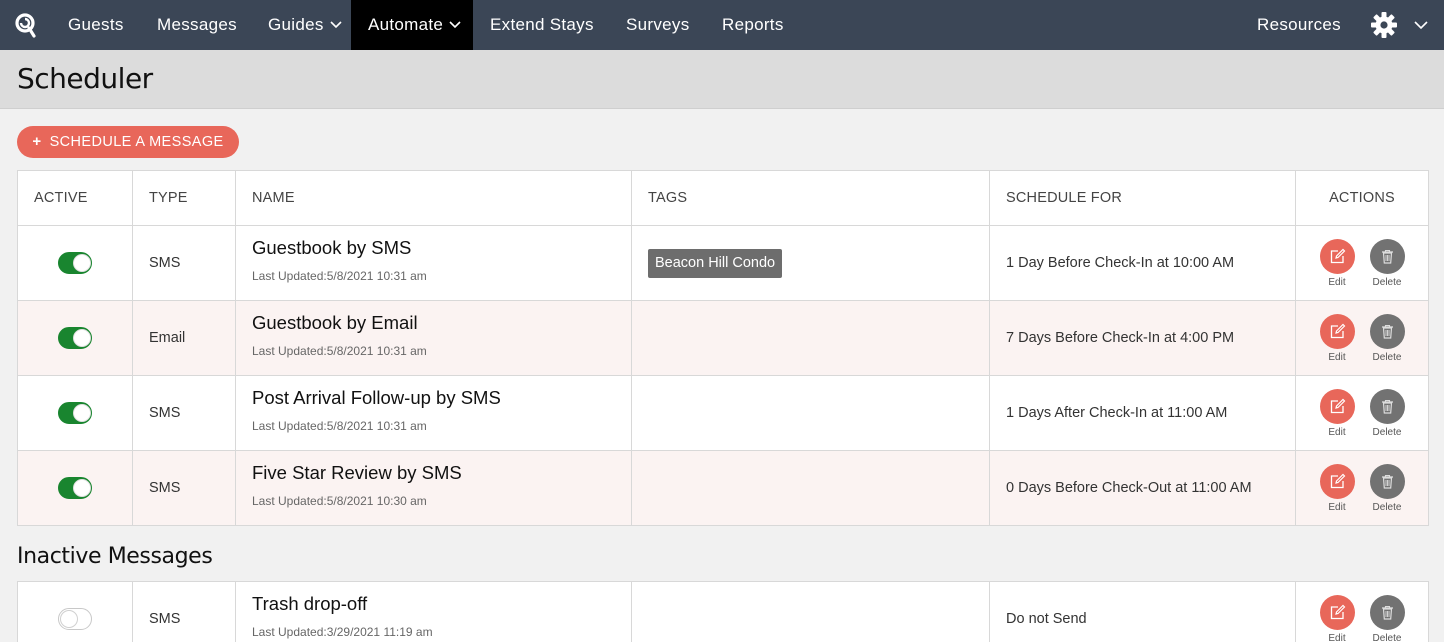 The image size is (1444, 642). I want to click on schedule-cell: 0 Days Before Check-Out at 11:00 AM, so click(1142, 488).